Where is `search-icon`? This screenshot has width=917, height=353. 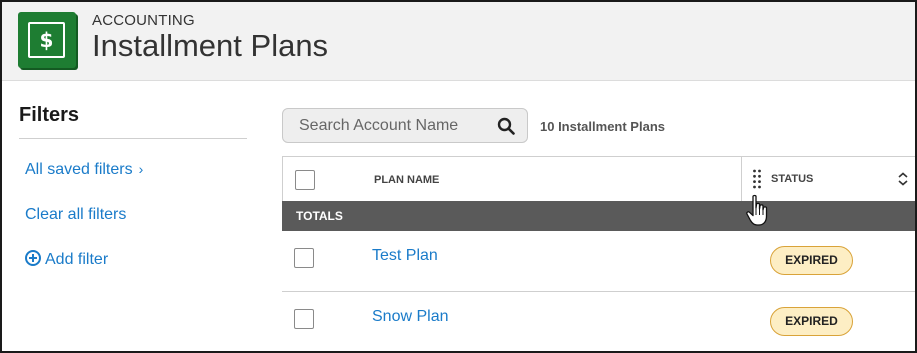 search-icon is located at coordinates (506, 126).